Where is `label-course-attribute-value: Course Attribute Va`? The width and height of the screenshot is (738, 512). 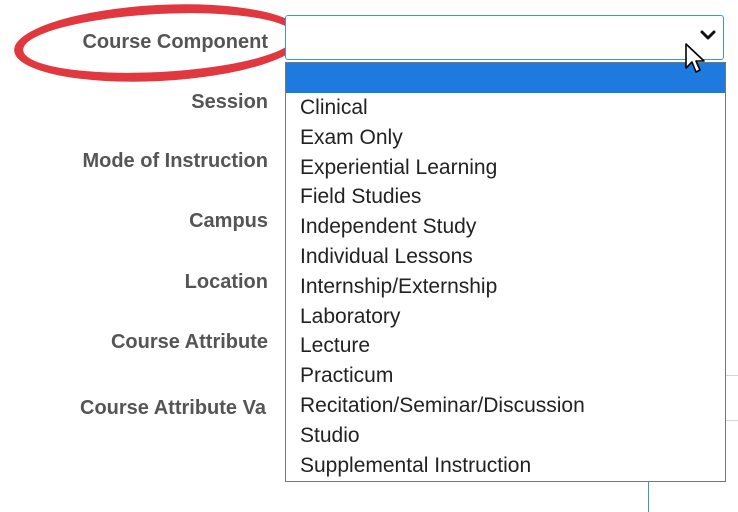
label-course-attribute-value: Course Attribute Va is located at coordinates (173, 408).